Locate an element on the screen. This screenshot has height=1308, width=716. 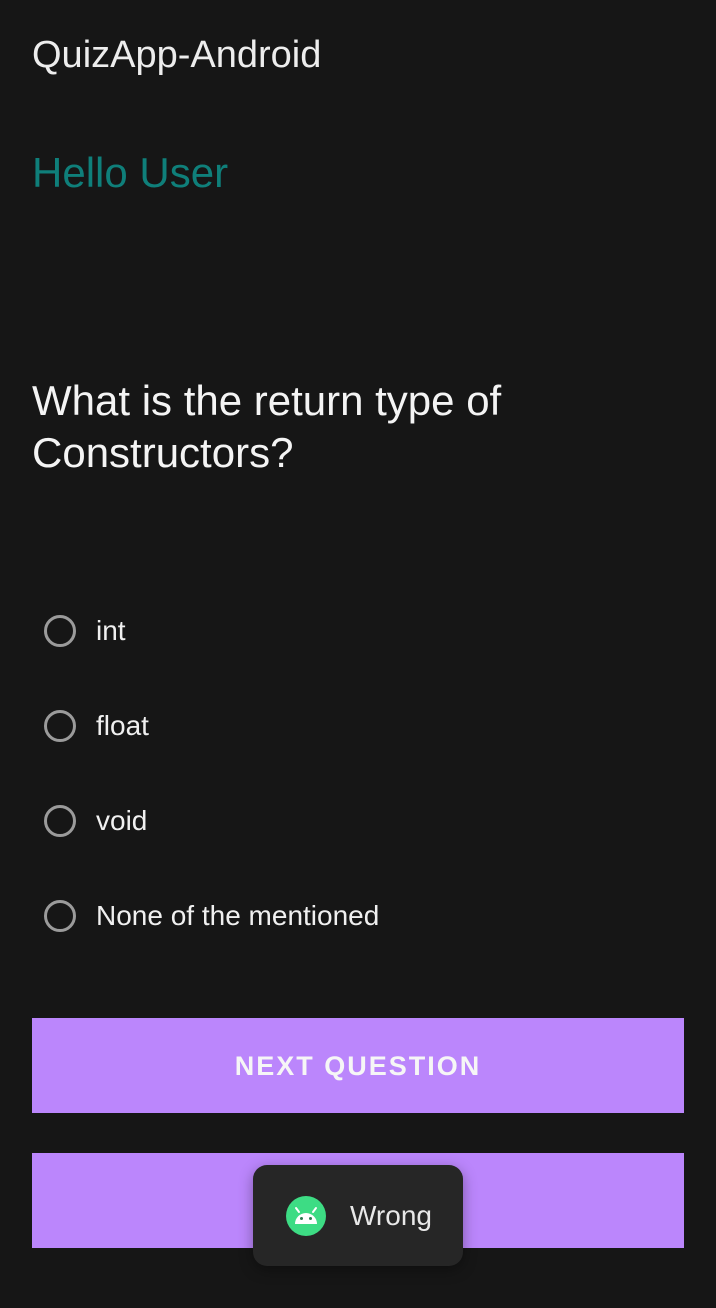
option-label: None of the mentioned is located at coordinates (238, 915).